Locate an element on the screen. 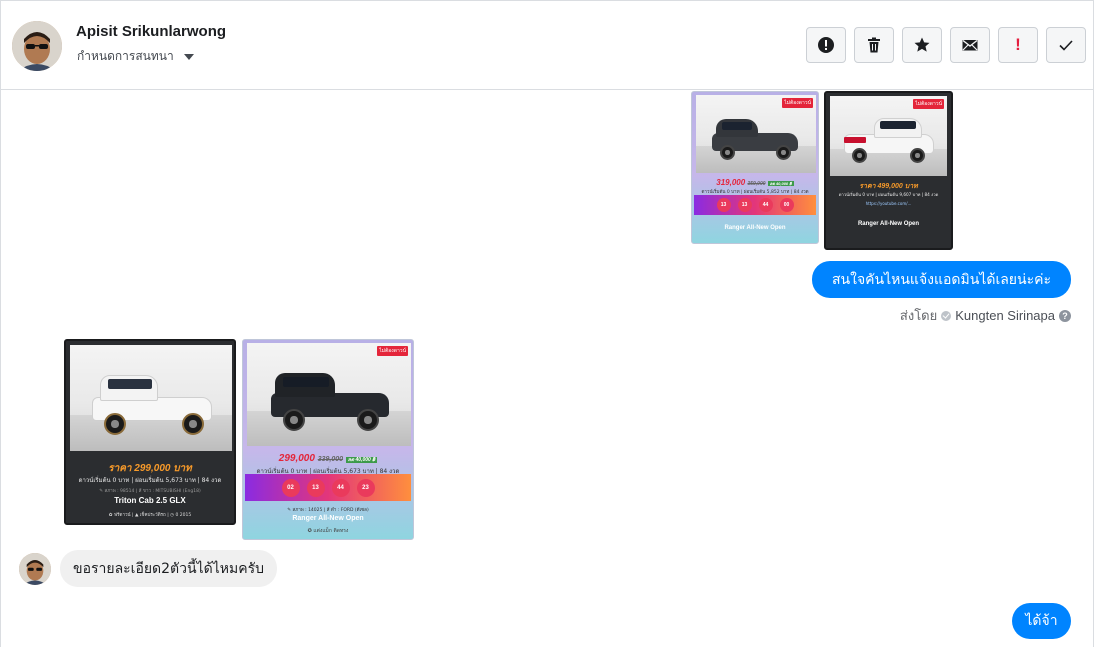 The height and width of the screenshot is (647, 1094). conversation-header: Apisit Srikunlarwong กำหนดการสนทนา ! is located at coordinates (547, 45).